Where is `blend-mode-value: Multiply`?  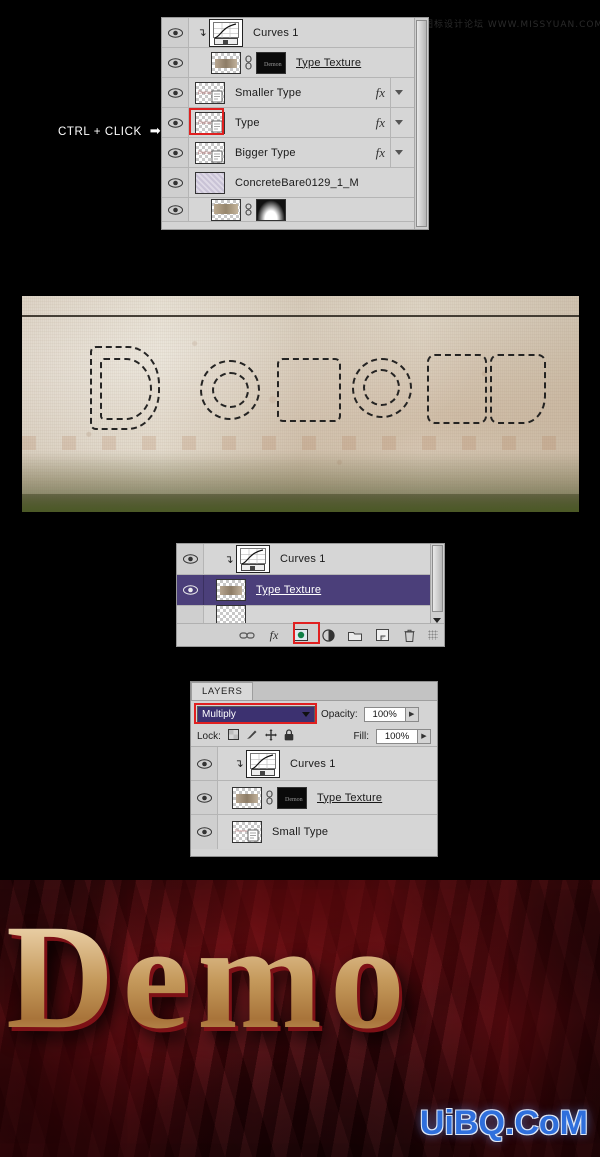
blend-mode-value: Multiply is located at coordinates (219, 714).